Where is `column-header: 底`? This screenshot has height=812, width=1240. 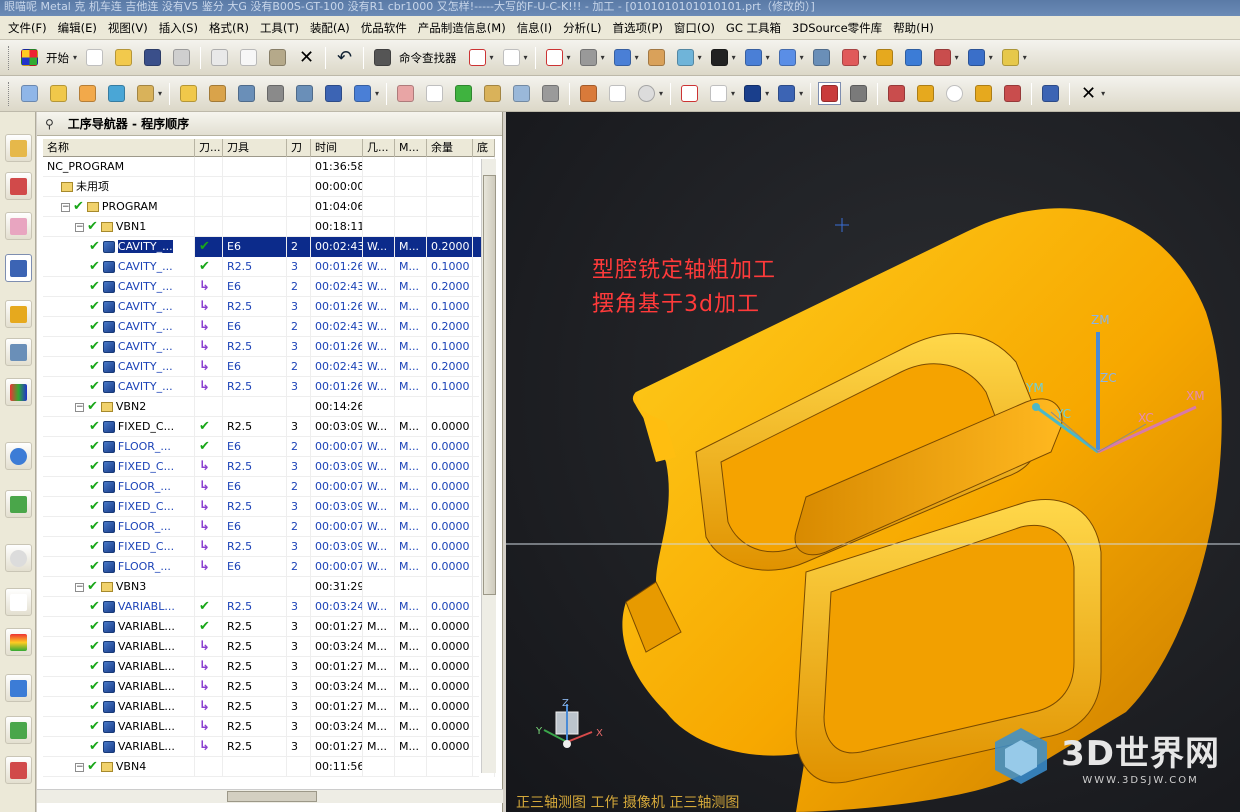
column-header: 底 is located at coordinates (484, 148).